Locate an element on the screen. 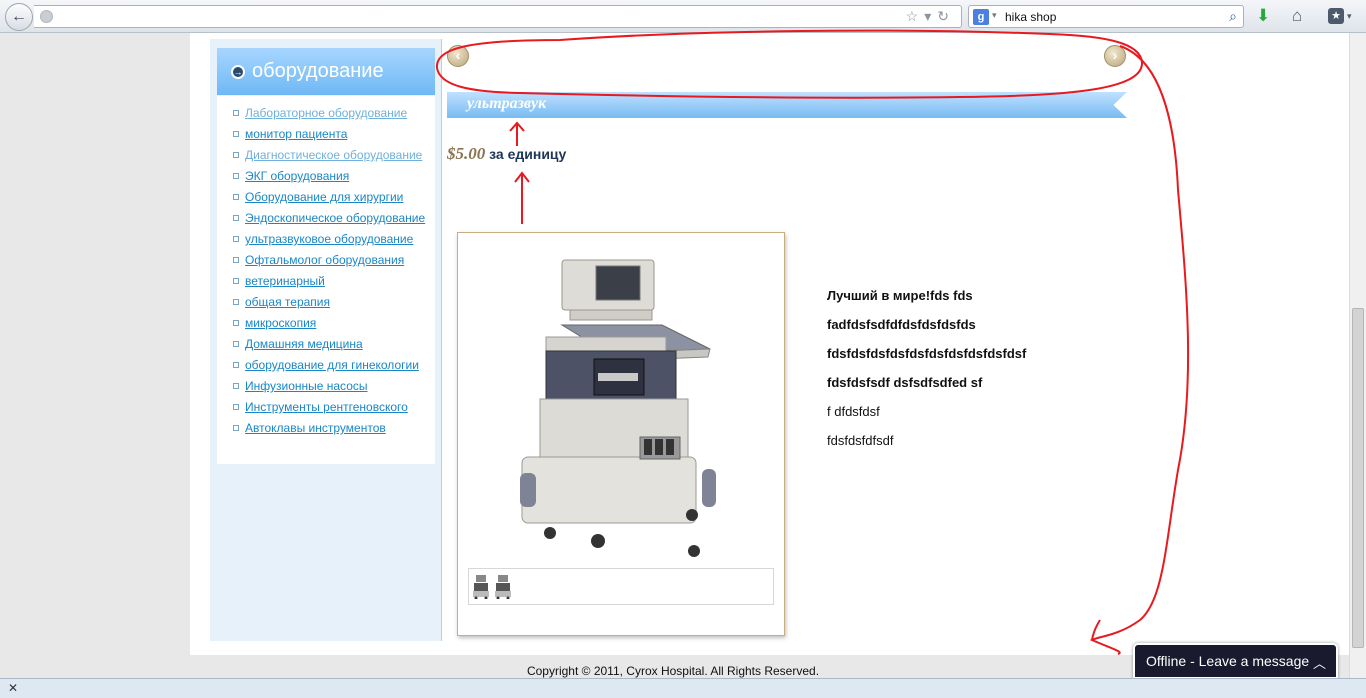 The height and width of the screenshot is (698, 1366). reload-icon: ↻ is located at coordinates (946, 16).